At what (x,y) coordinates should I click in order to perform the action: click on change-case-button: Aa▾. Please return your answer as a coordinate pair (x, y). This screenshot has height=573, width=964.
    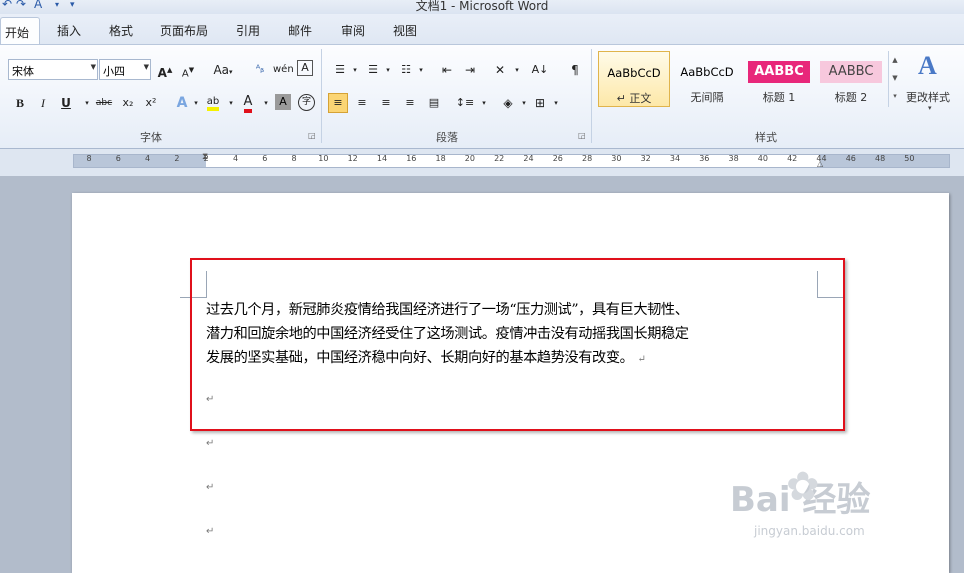
    Looking at the image, I should click on (223, 70).